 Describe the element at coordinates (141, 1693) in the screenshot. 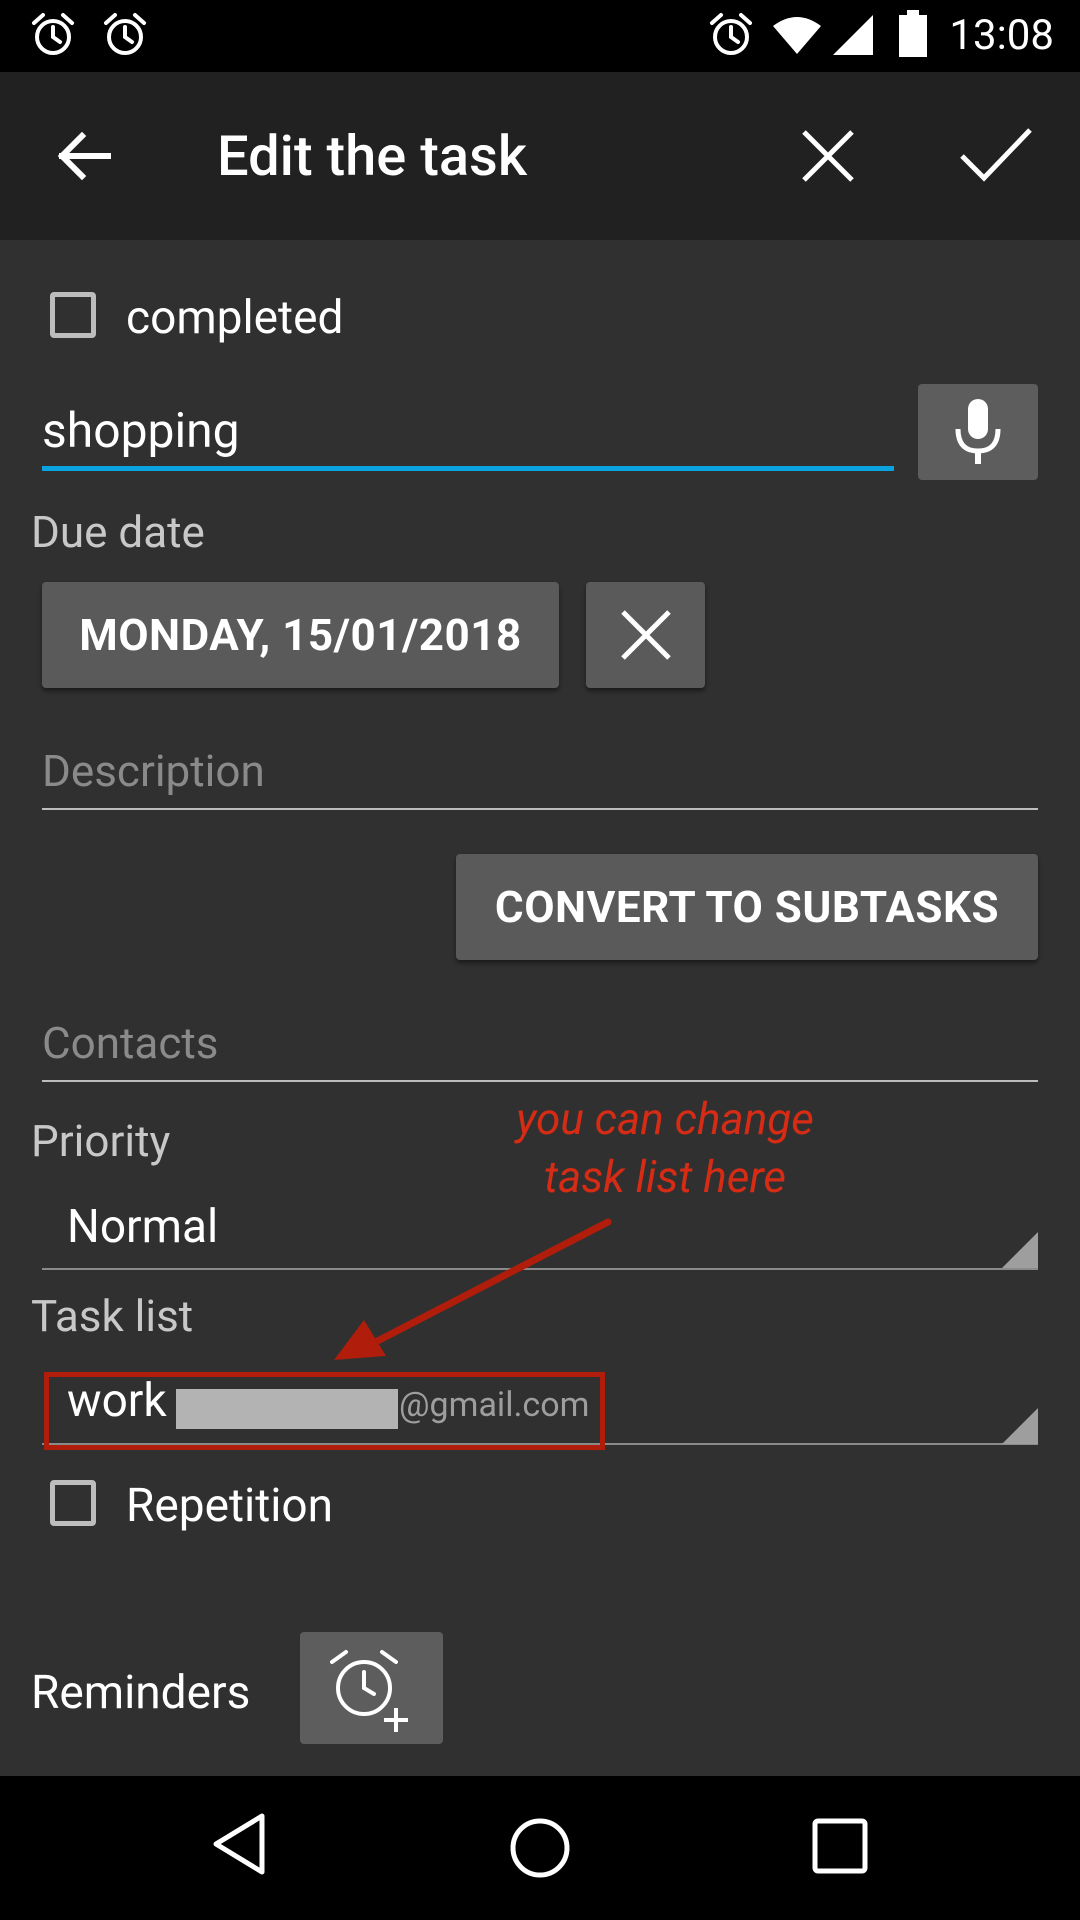

I see `reminders-label: Reminders` at that location.